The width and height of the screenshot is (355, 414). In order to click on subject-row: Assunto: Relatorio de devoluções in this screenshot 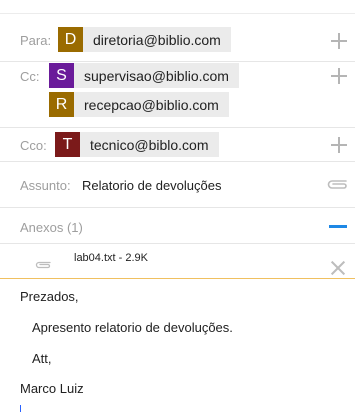, I will do `click(177, 185)`.